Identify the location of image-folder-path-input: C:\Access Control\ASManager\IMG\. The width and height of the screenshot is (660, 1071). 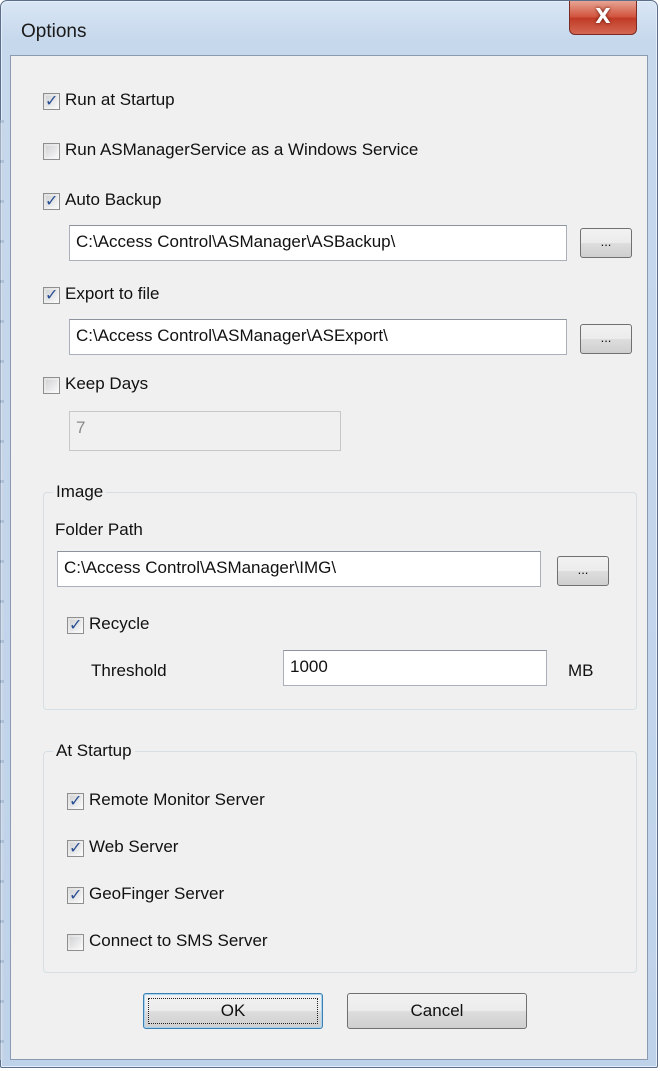
(299, 569).